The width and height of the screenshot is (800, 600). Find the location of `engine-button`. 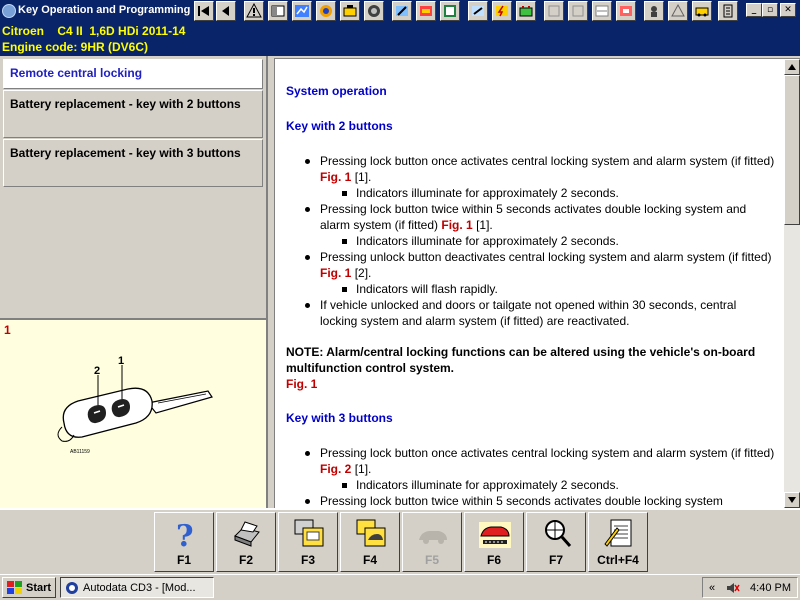

engine-button is located at coordinates (350, 11).